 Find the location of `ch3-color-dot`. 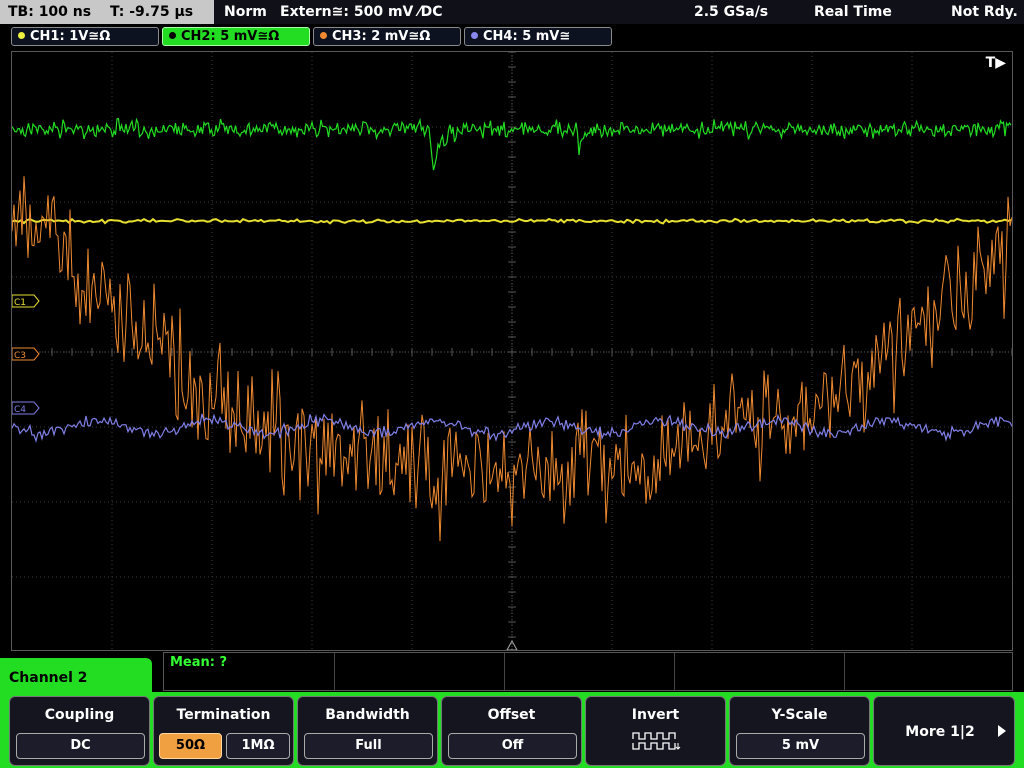

ch3-color-dot is located at coordinates (323, 35).